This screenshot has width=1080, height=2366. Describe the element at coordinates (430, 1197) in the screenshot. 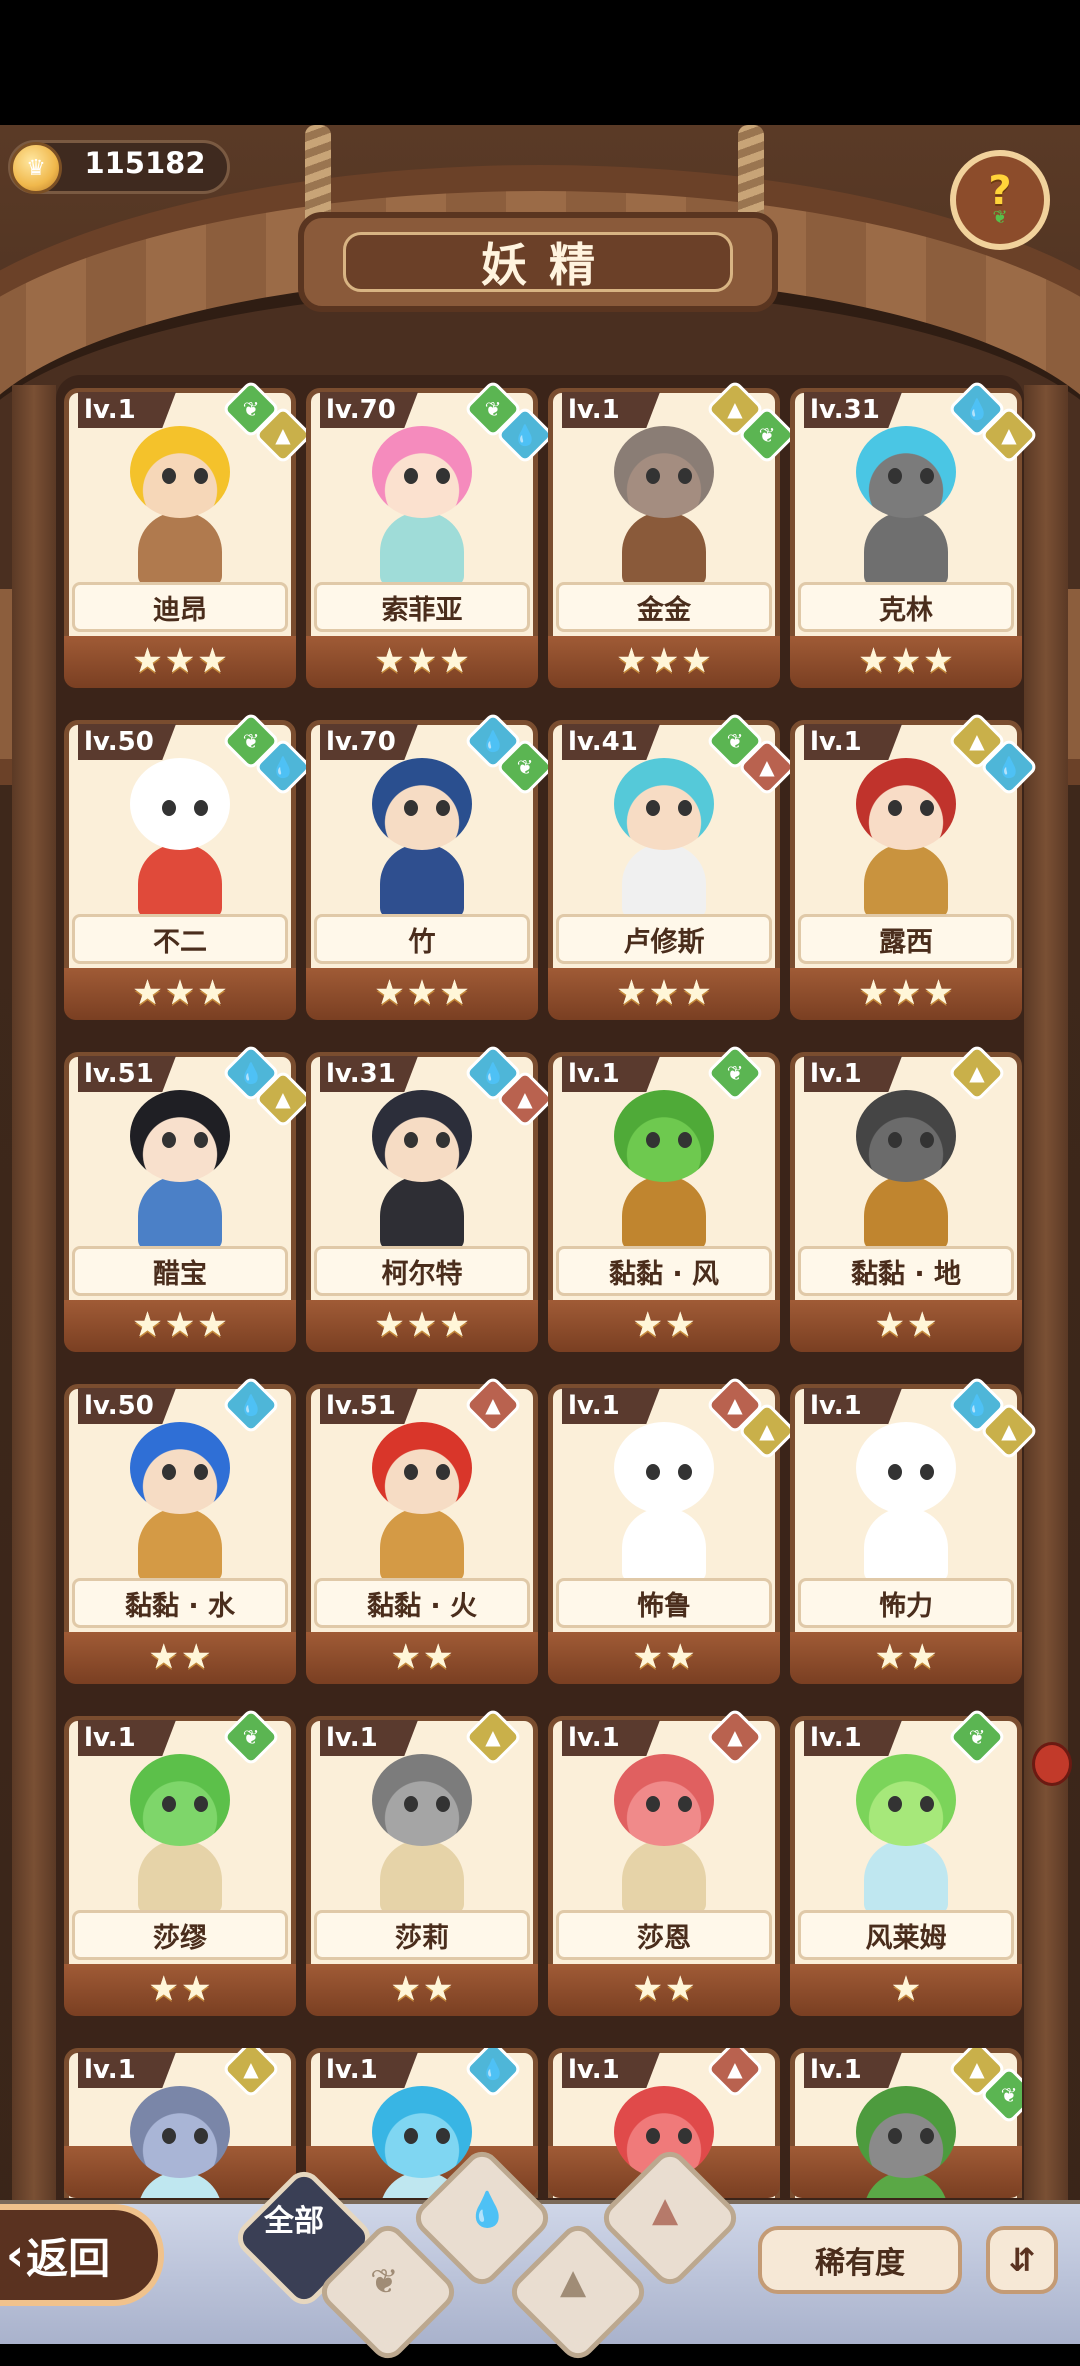

I see `fairy-card: lv.31 💧 ▲ 柯尔特 ★ ★ ★` at that location.